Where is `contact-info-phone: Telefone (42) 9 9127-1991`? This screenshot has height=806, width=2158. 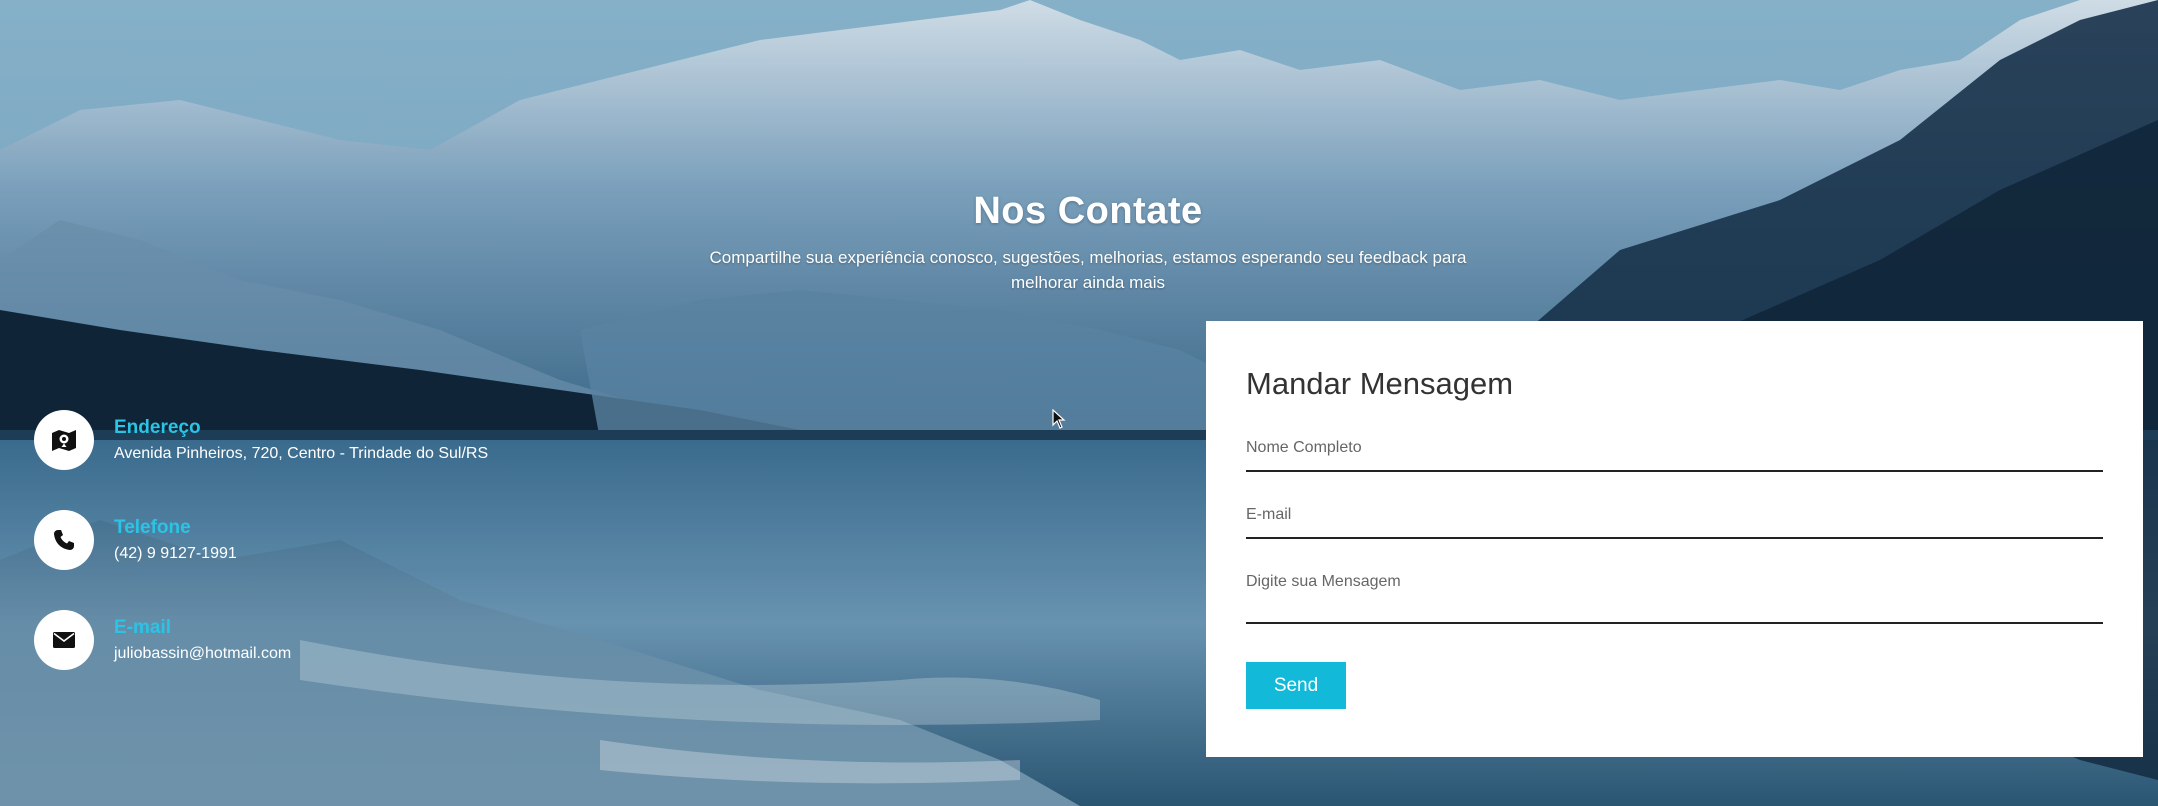
contact-info-phone: Telefone (42) 9 9127-1991 is located at coordinates (261, 540).